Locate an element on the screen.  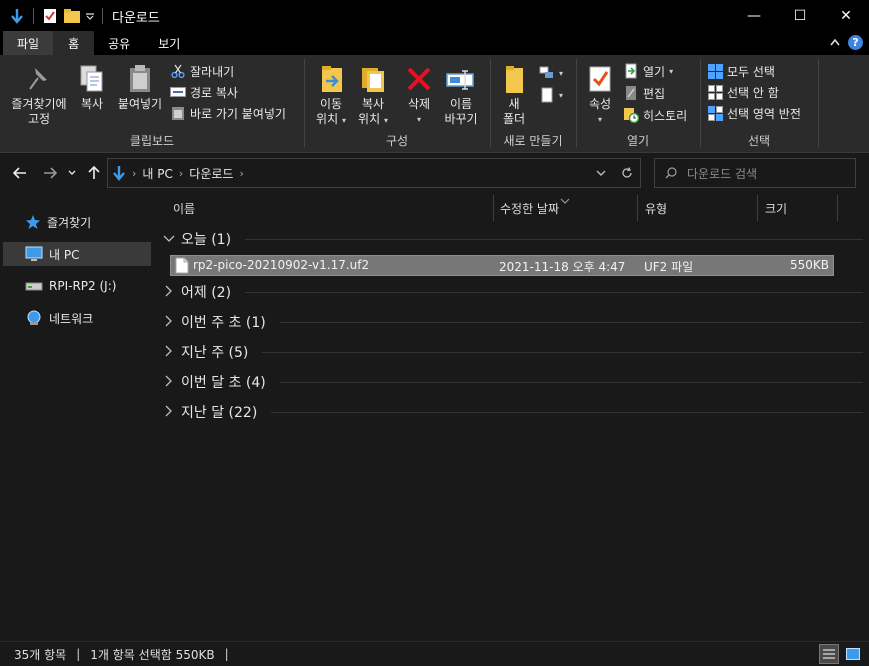
properties-button: 속성 ▾ is located at coordinates (600, 95).